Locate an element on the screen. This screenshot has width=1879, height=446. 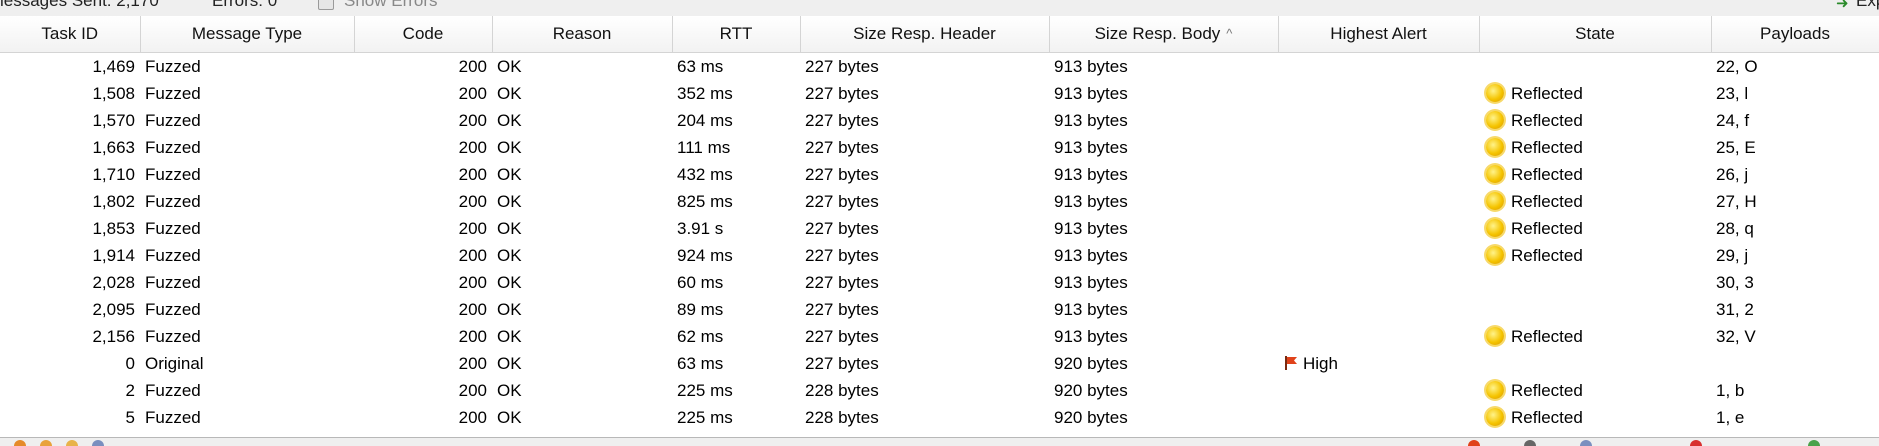
rtt-cell: 63 ms is located at coordinates (736, 363).